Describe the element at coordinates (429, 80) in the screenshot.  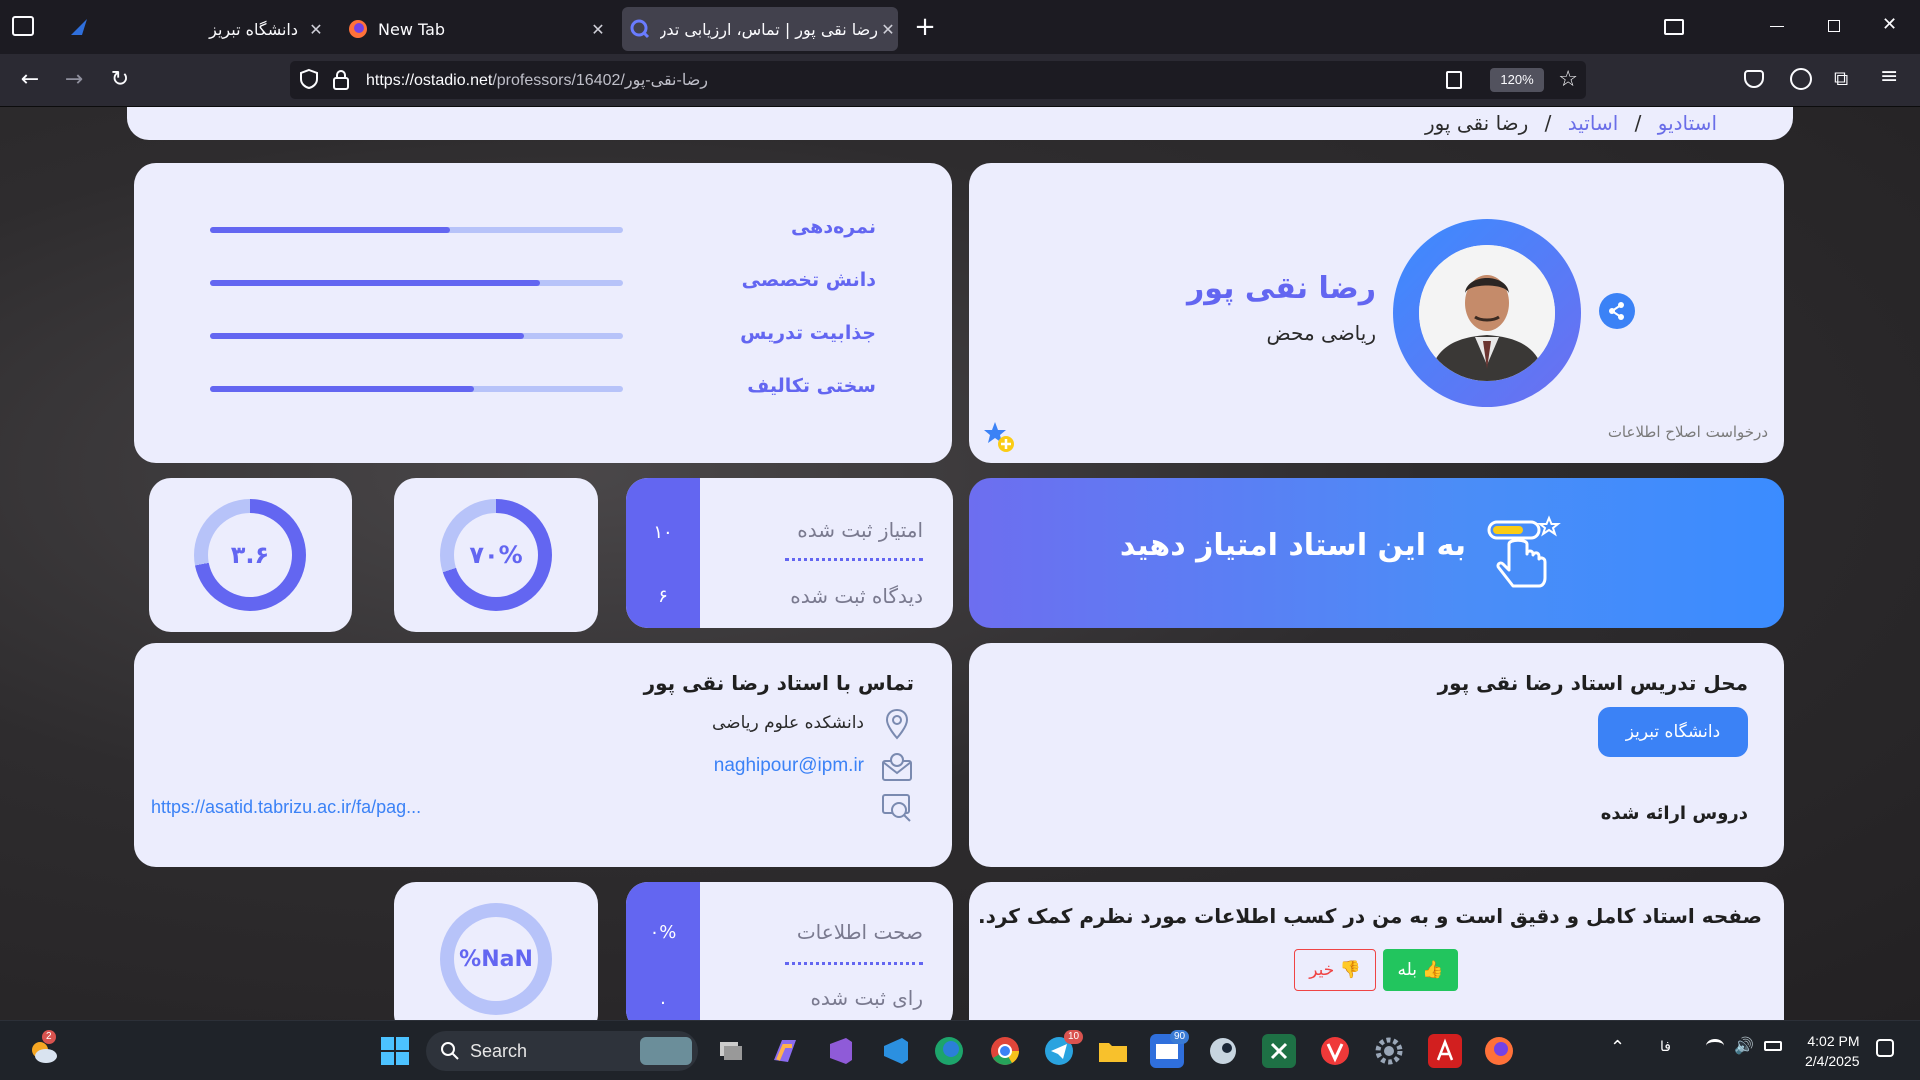
I see `url-host: https://ostadio.net` at that location.